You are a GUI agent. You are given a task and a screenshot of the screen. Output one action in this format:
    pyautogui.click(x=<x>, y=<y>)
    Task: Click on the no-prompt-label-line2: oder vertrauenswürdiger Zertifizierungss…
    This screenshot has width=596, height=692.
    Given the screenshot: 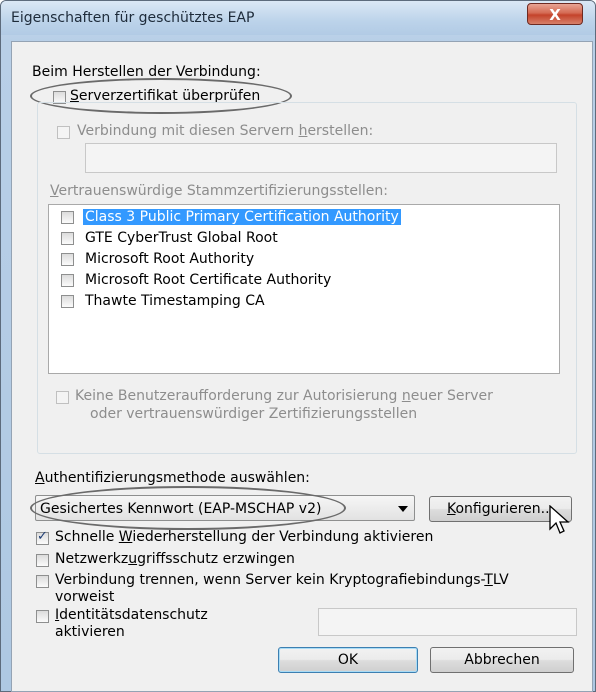 What is the action you would take?
    pyautogui.click(x=254, y=414)
    